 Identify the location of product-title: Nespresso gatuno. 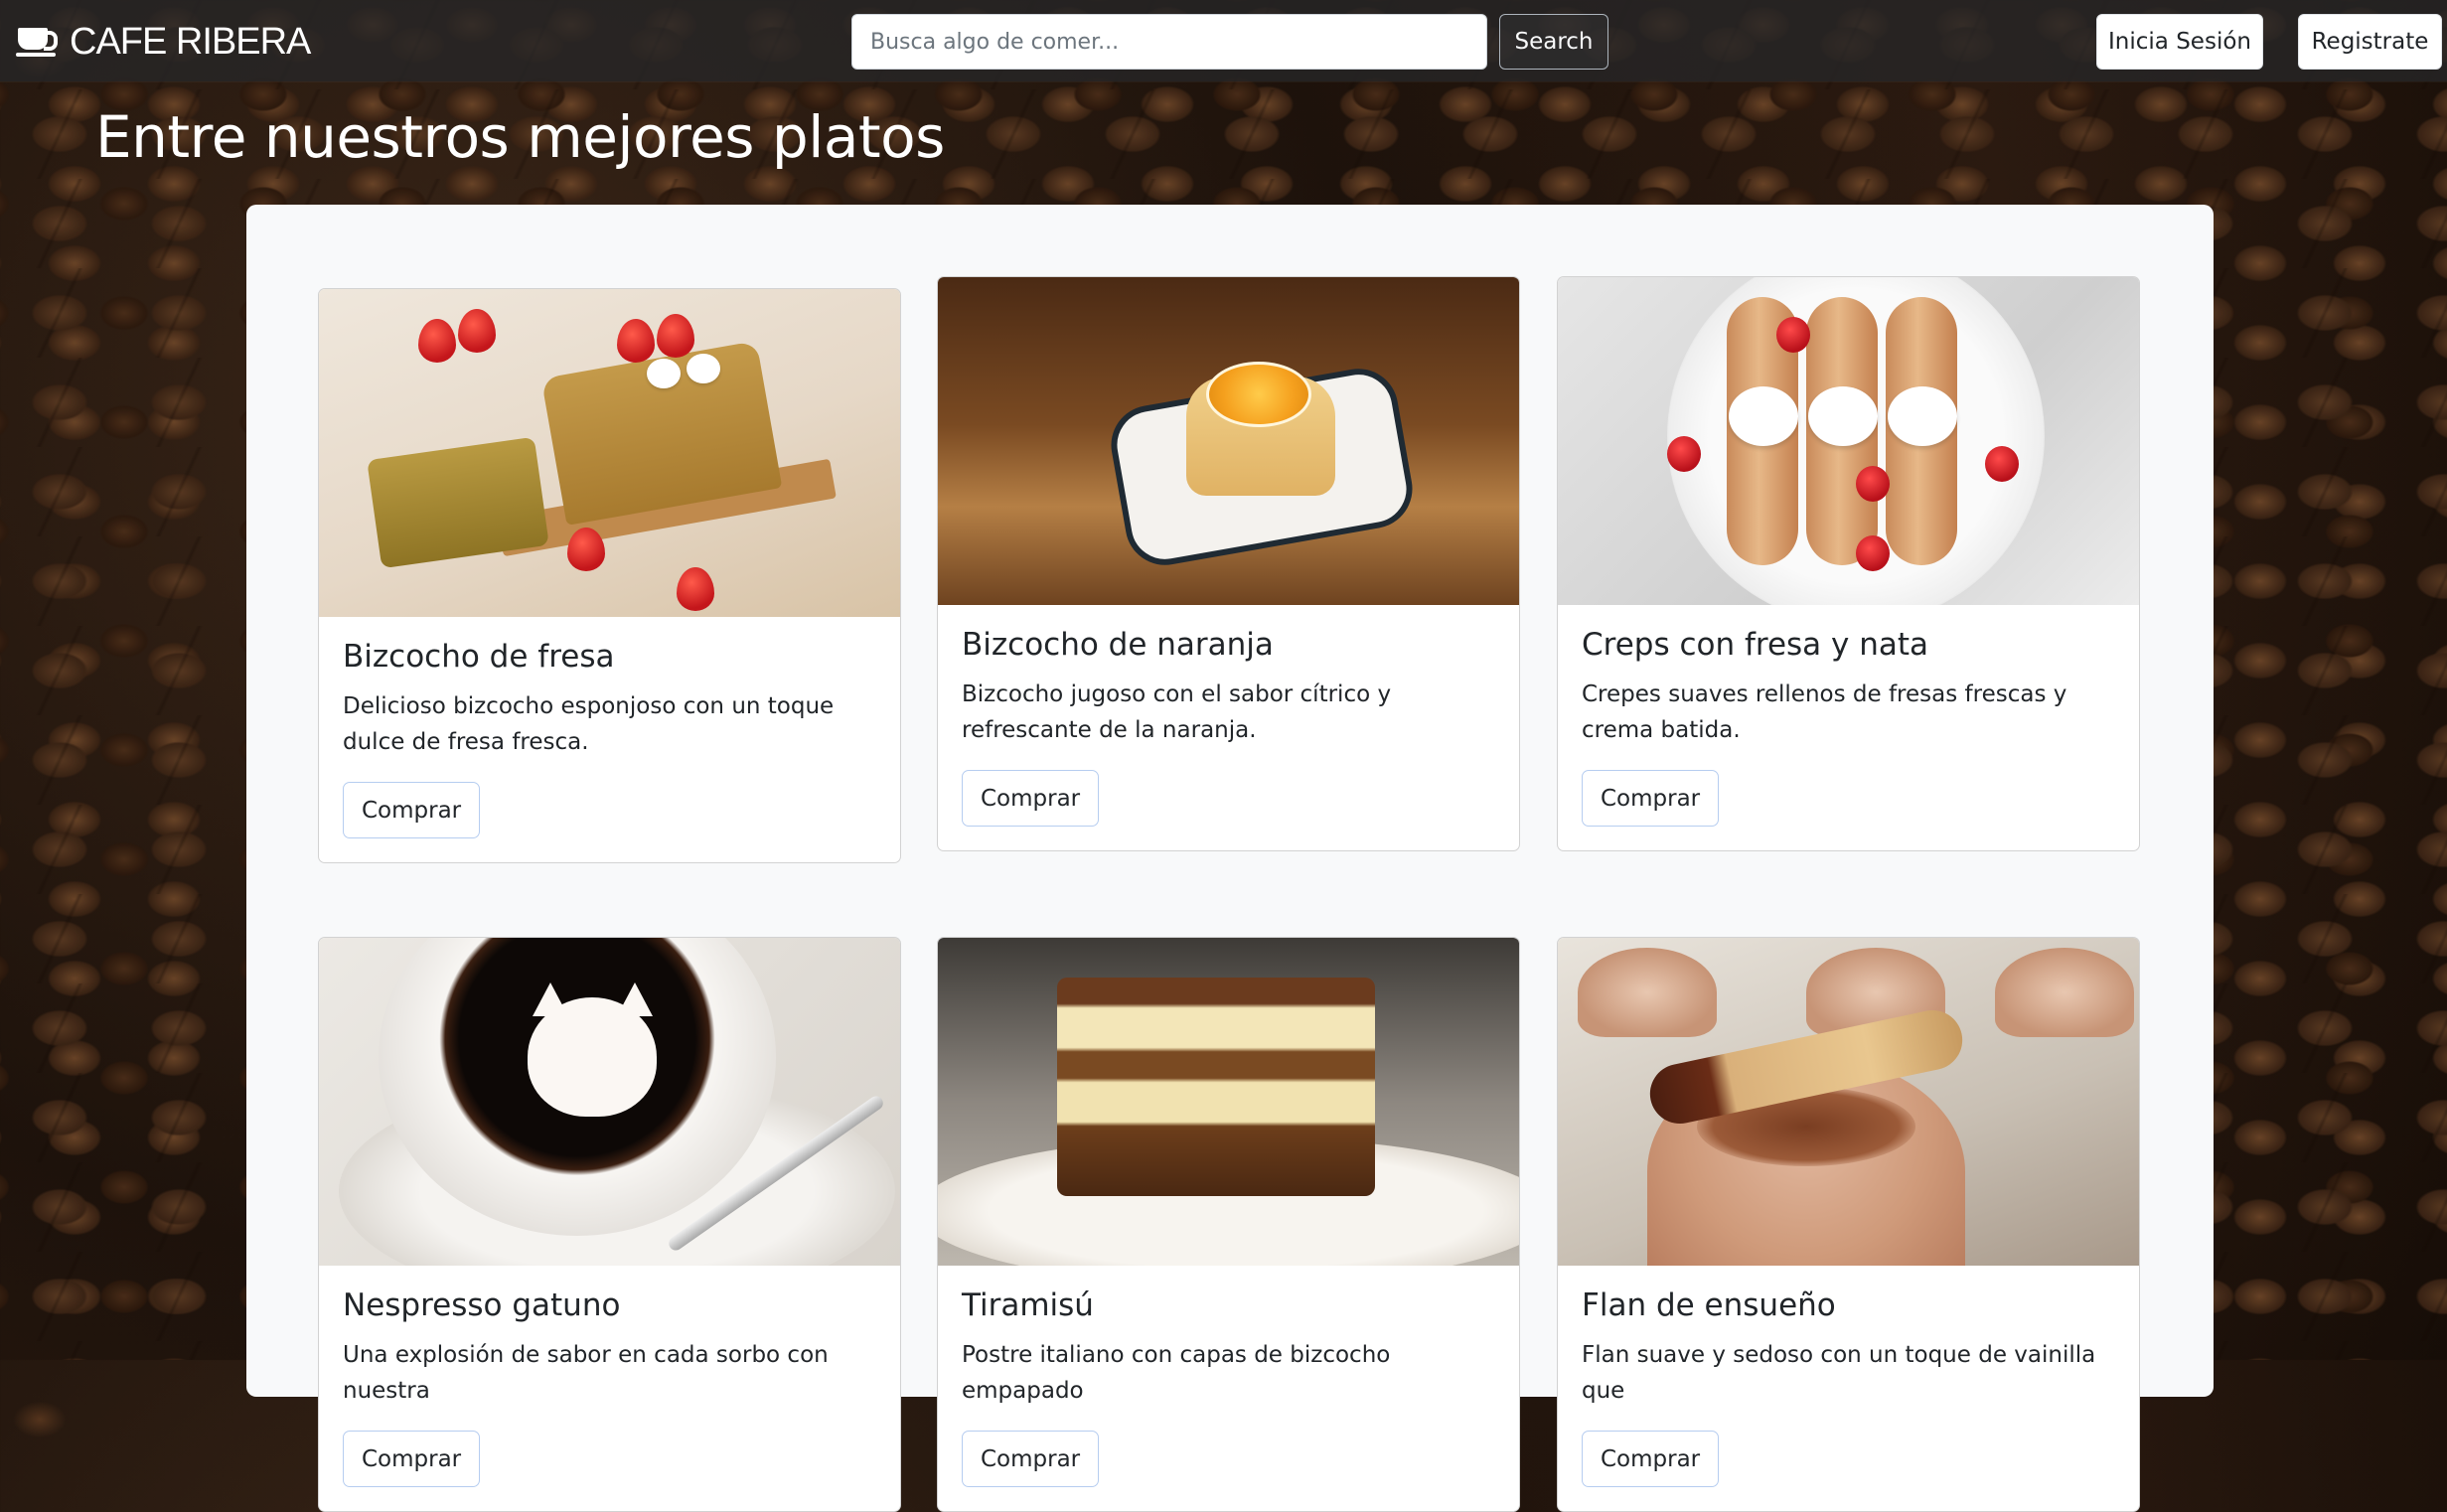
(482, 1305).